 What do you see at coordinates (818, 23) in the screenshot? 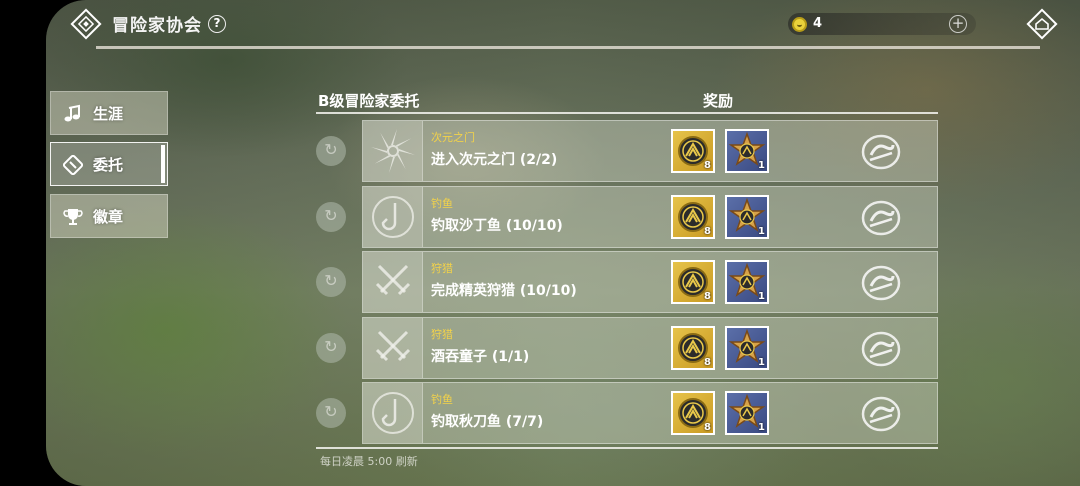
I see `currency-amount: 4` at bounding box center [818, 23].